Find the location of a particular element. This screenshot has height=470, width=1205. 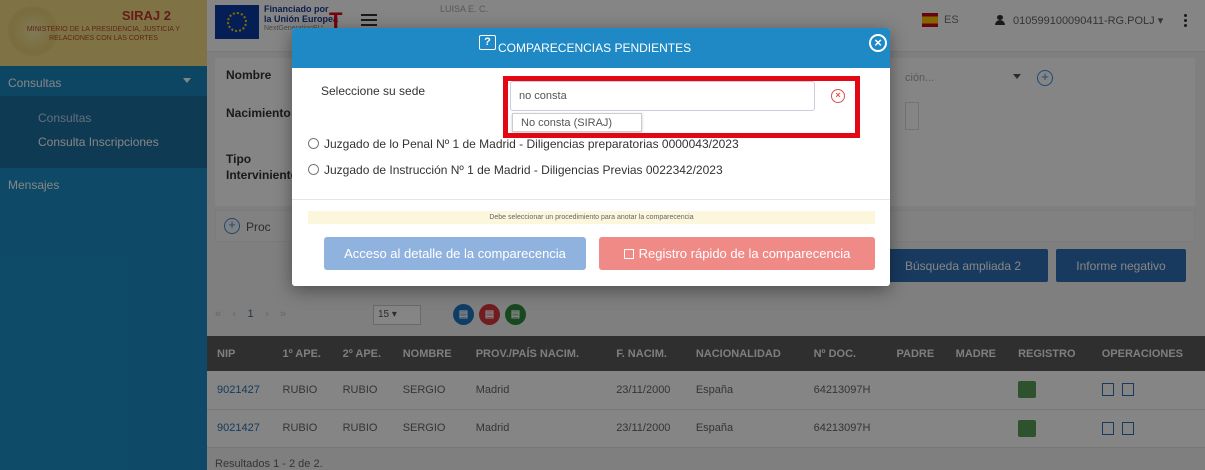

registro-rapido-button: Registro rápido de la comparecencia is located at coordinates (737, 253).